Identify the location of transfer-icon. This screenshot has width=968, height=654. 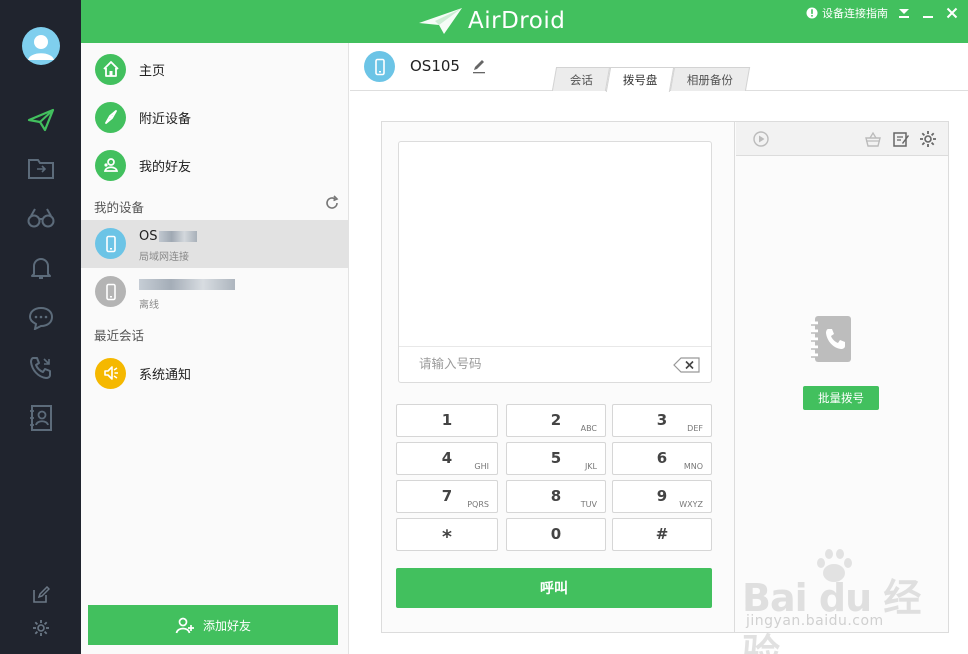
(40, 120).